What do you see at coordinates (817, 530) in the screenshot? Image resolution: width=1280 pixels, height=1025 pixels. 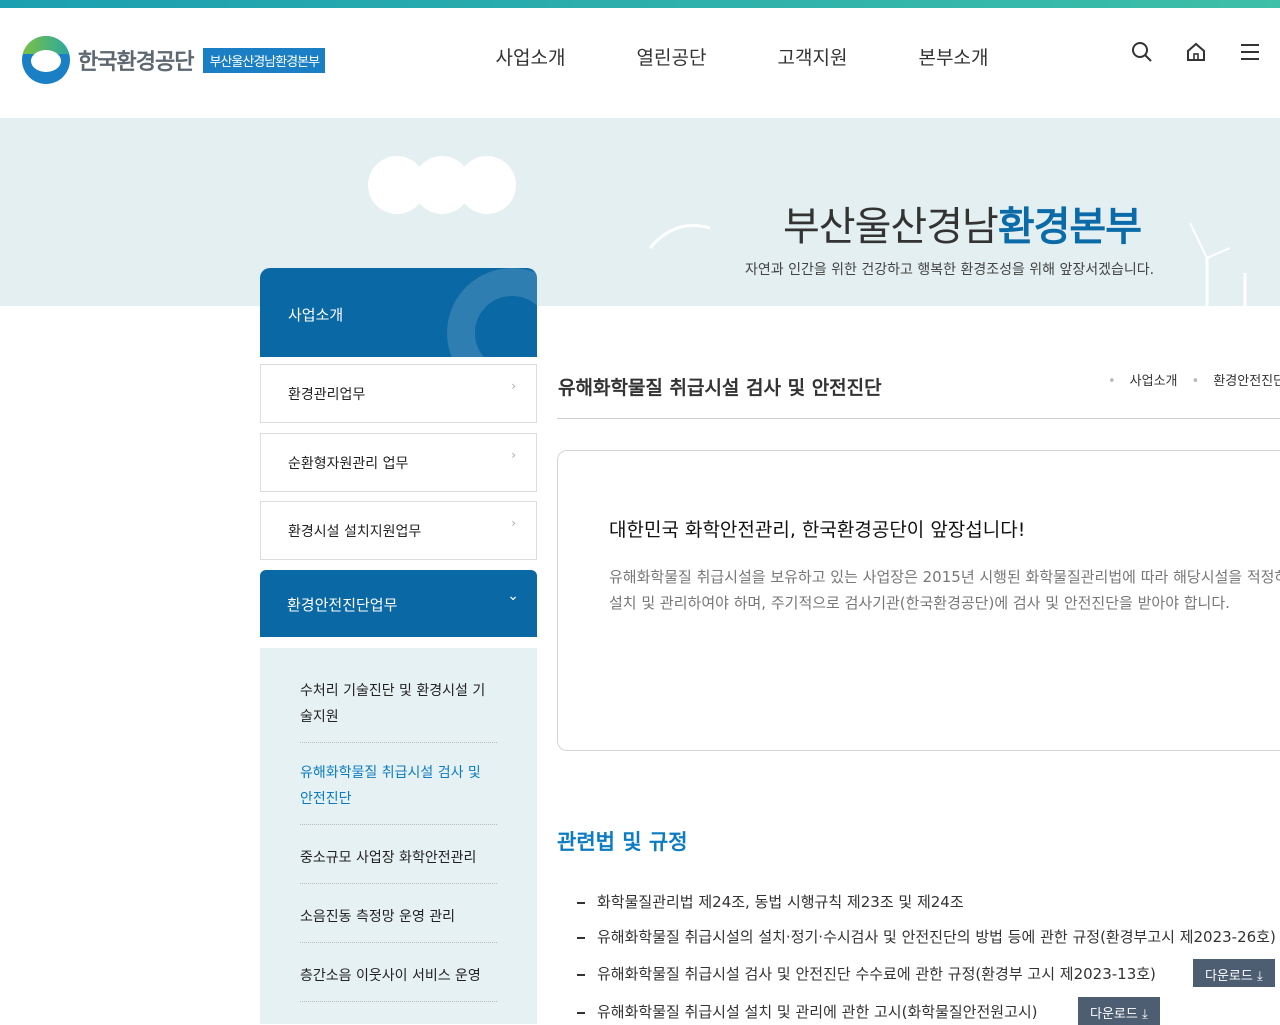 I see `intro-heading: 대한민국 화학안전관리, 한국환경공단이 앞장섭니다!` at bounding box center [817, 530].